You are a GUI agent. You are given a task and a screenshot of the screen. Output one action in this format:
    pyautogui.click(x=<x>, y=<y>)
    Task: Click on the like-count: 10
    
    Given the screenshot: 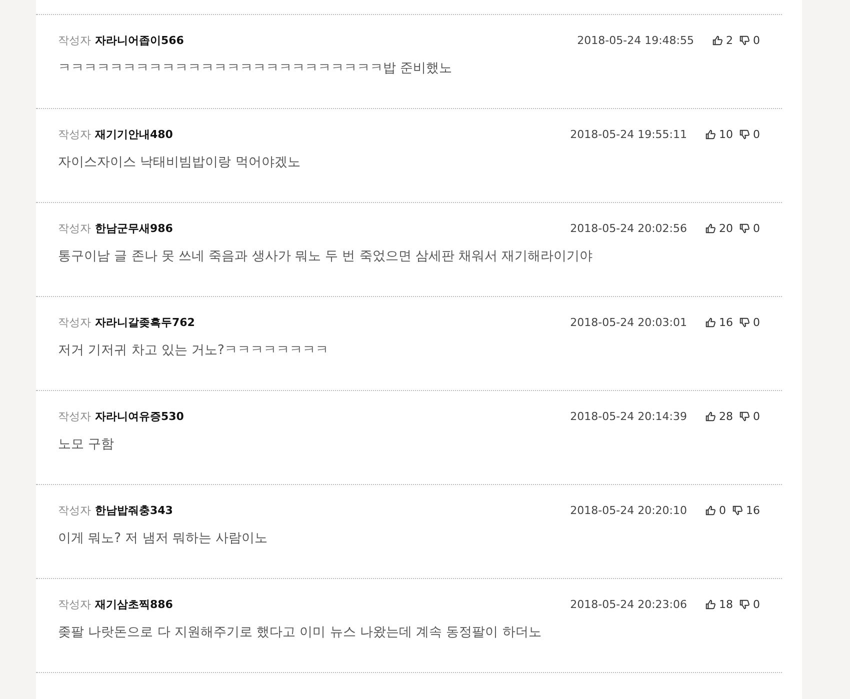 What is the action you would take?
    pyautogui.click(x=726, y=134)
    